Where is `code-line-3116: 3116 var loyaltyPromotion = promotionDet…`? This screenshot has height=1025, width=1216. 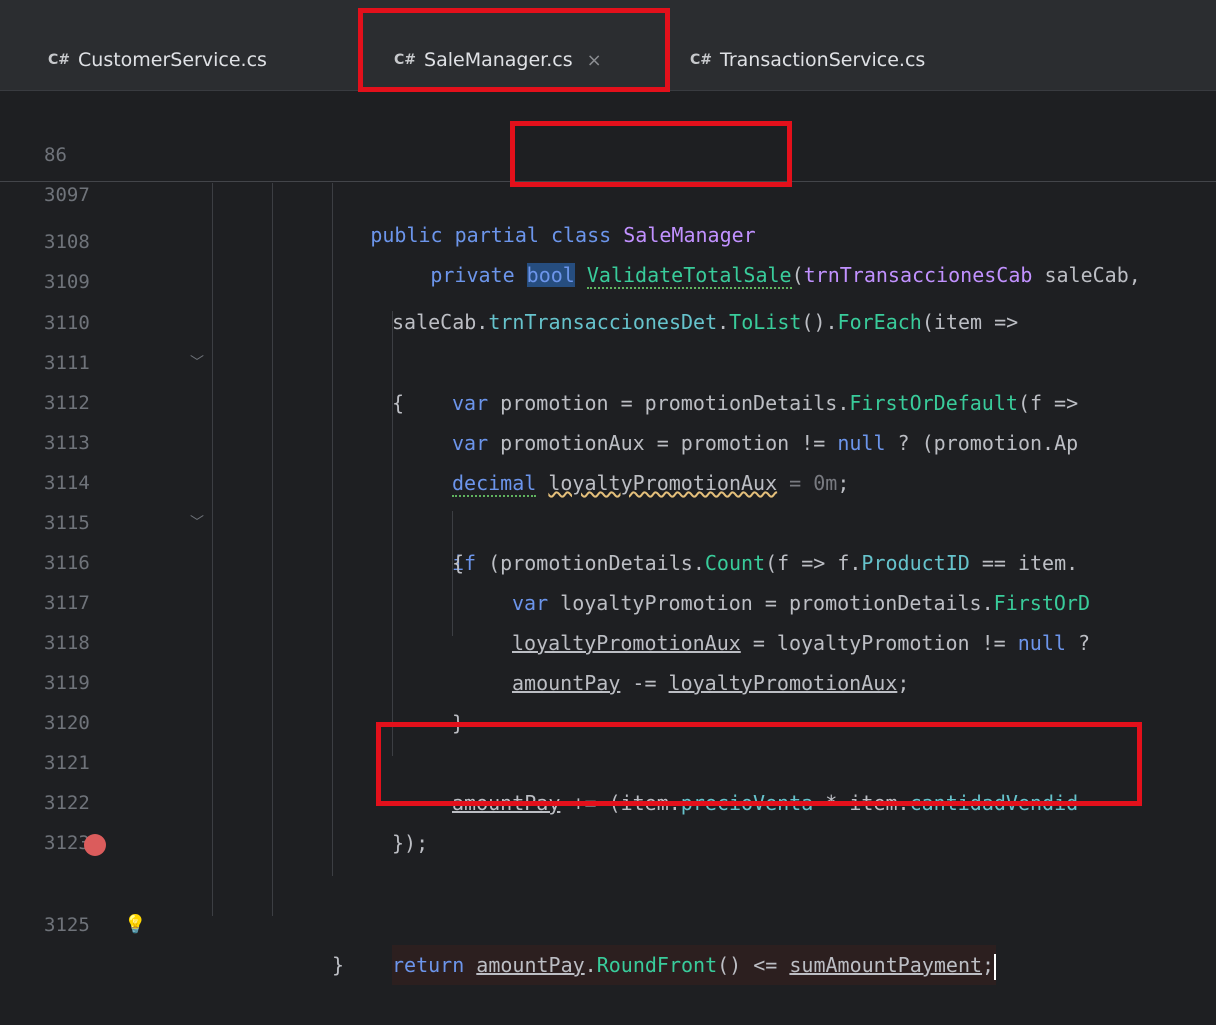
code-line-3116: 3116 var loyaltyPromotion = promotionDet… is located at coordinates (608, 559).